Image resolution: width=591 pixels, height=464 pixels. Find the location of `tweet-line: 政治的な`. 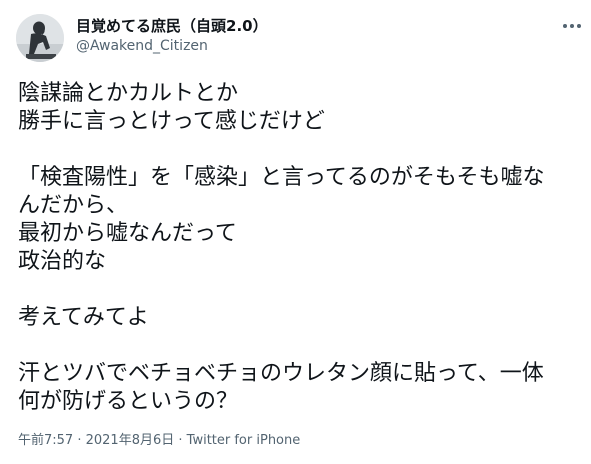

tweet-line: 政治的な is located at coordinates (62, 261).